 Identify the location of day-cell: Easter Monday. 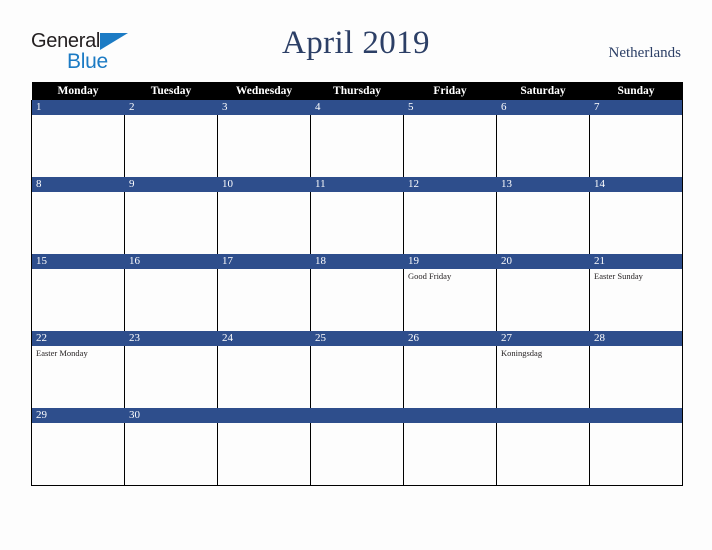
(78, 377).